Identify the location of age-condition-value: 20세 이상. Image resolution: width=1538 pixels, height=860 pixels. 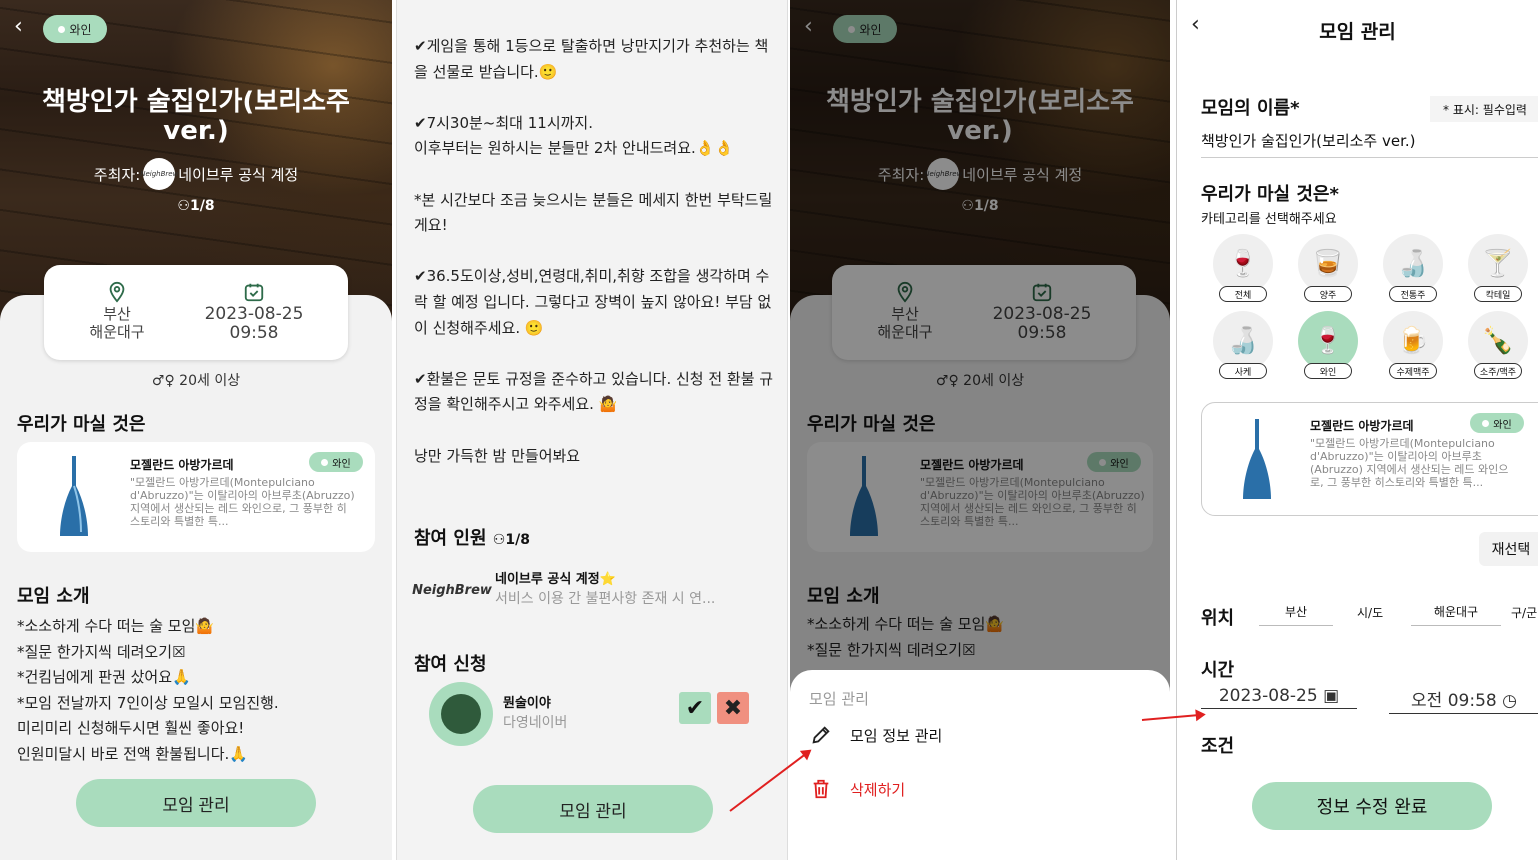
(210, 381).